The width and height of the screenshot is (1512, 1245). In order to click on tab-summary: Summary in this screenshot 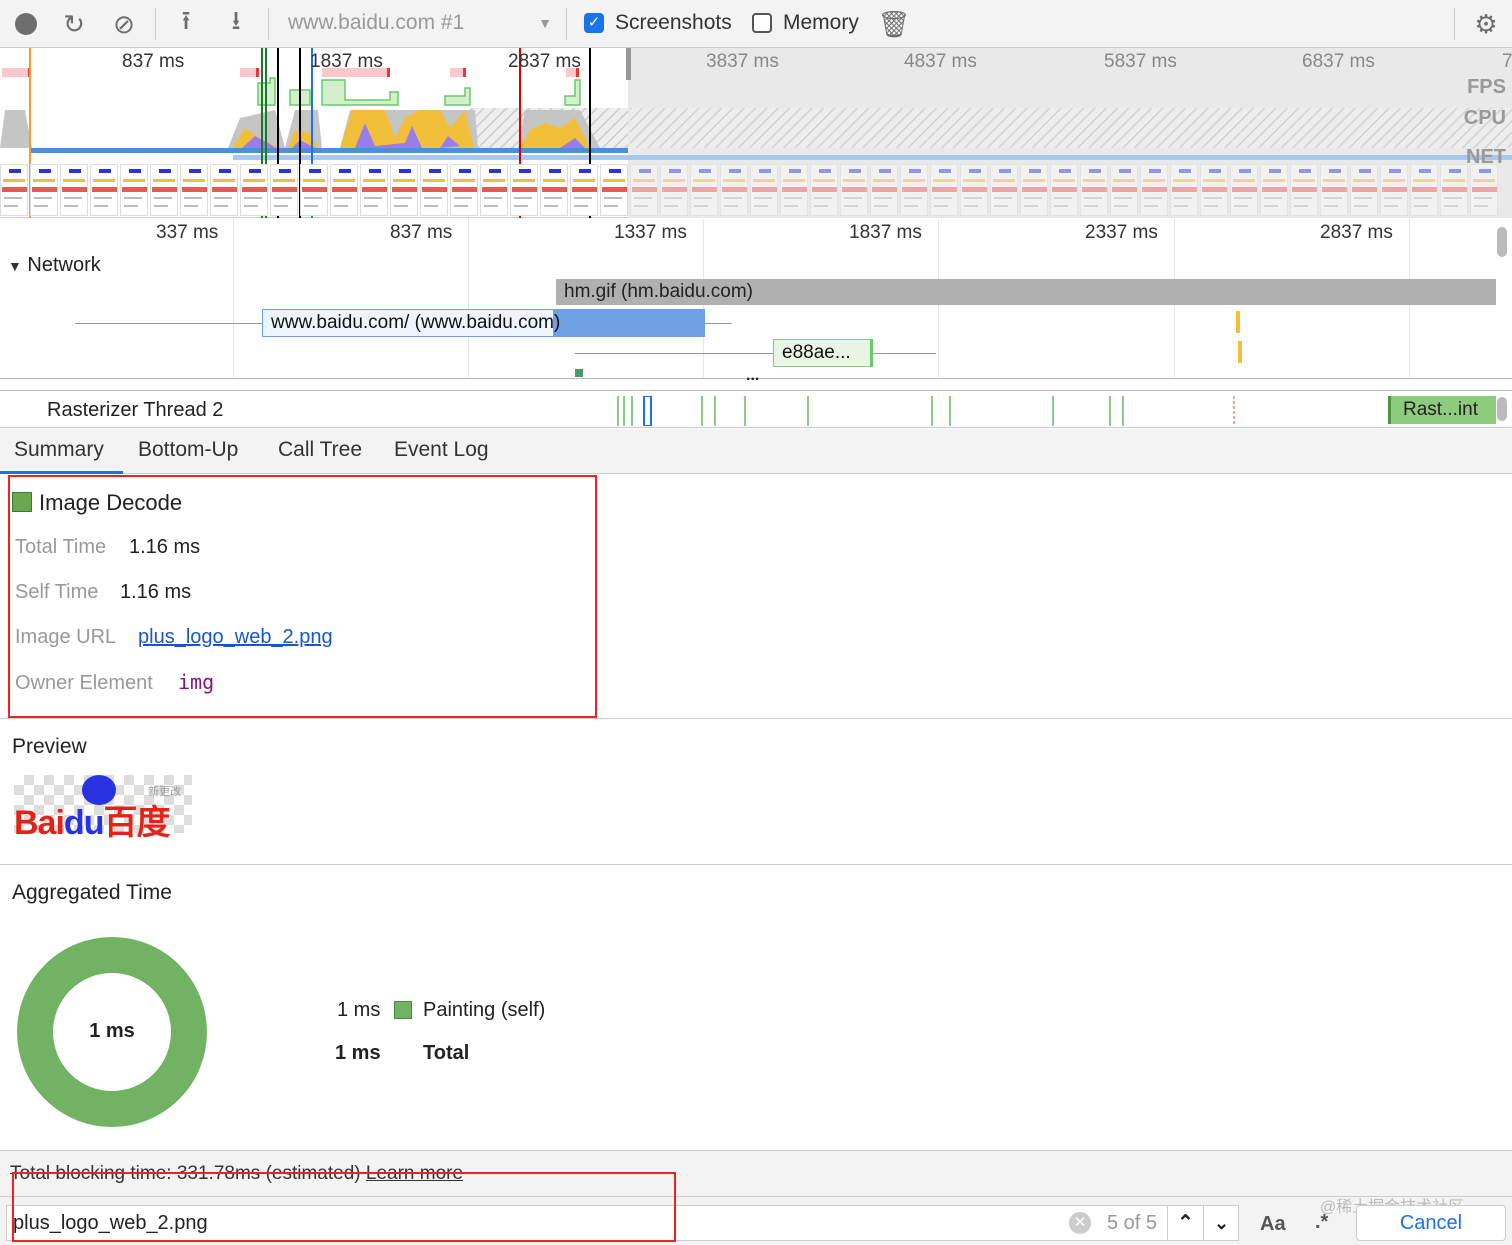, I will do `click(61, 451)`.